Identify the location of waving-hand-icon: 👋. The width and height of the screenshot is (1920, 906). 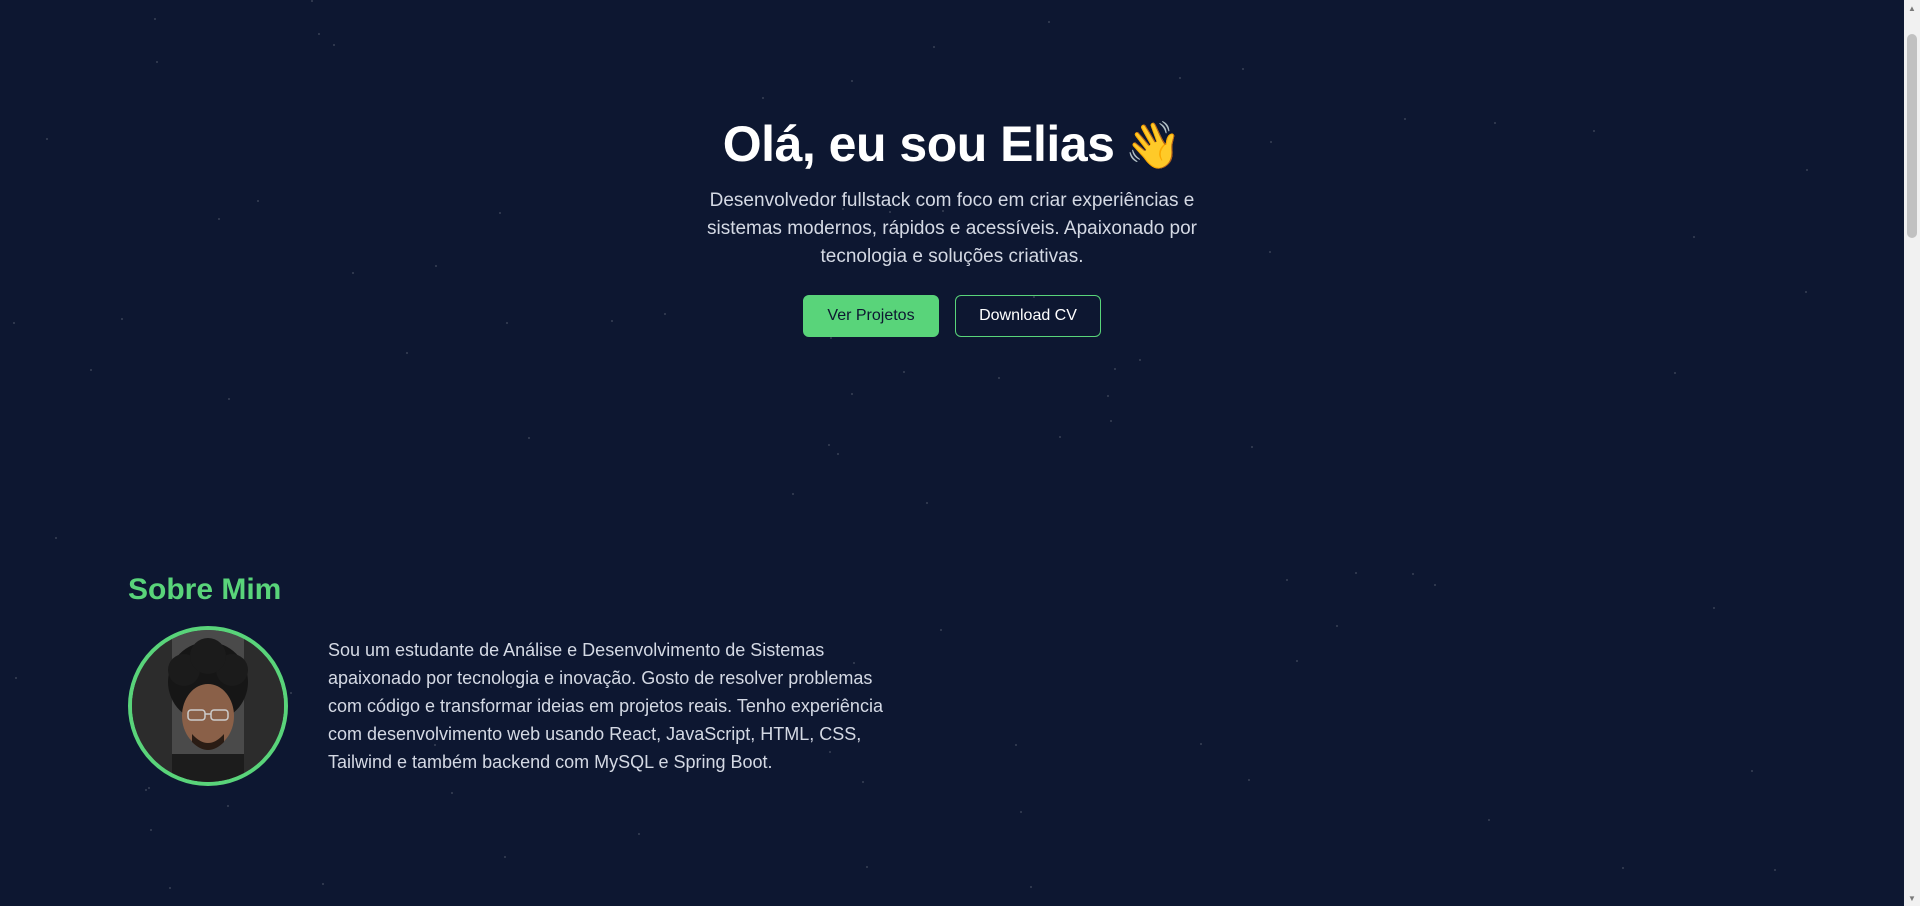
(1153, 145).